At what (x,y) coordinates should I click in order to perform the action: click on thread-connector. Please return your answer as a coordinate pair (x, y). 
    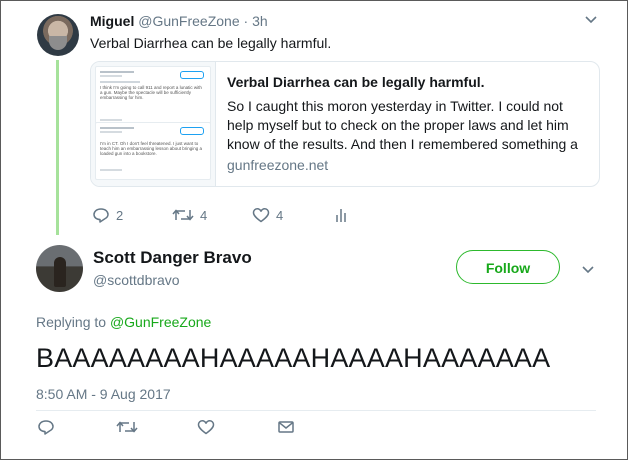
    Looking at the image, I should click on (57, 147).